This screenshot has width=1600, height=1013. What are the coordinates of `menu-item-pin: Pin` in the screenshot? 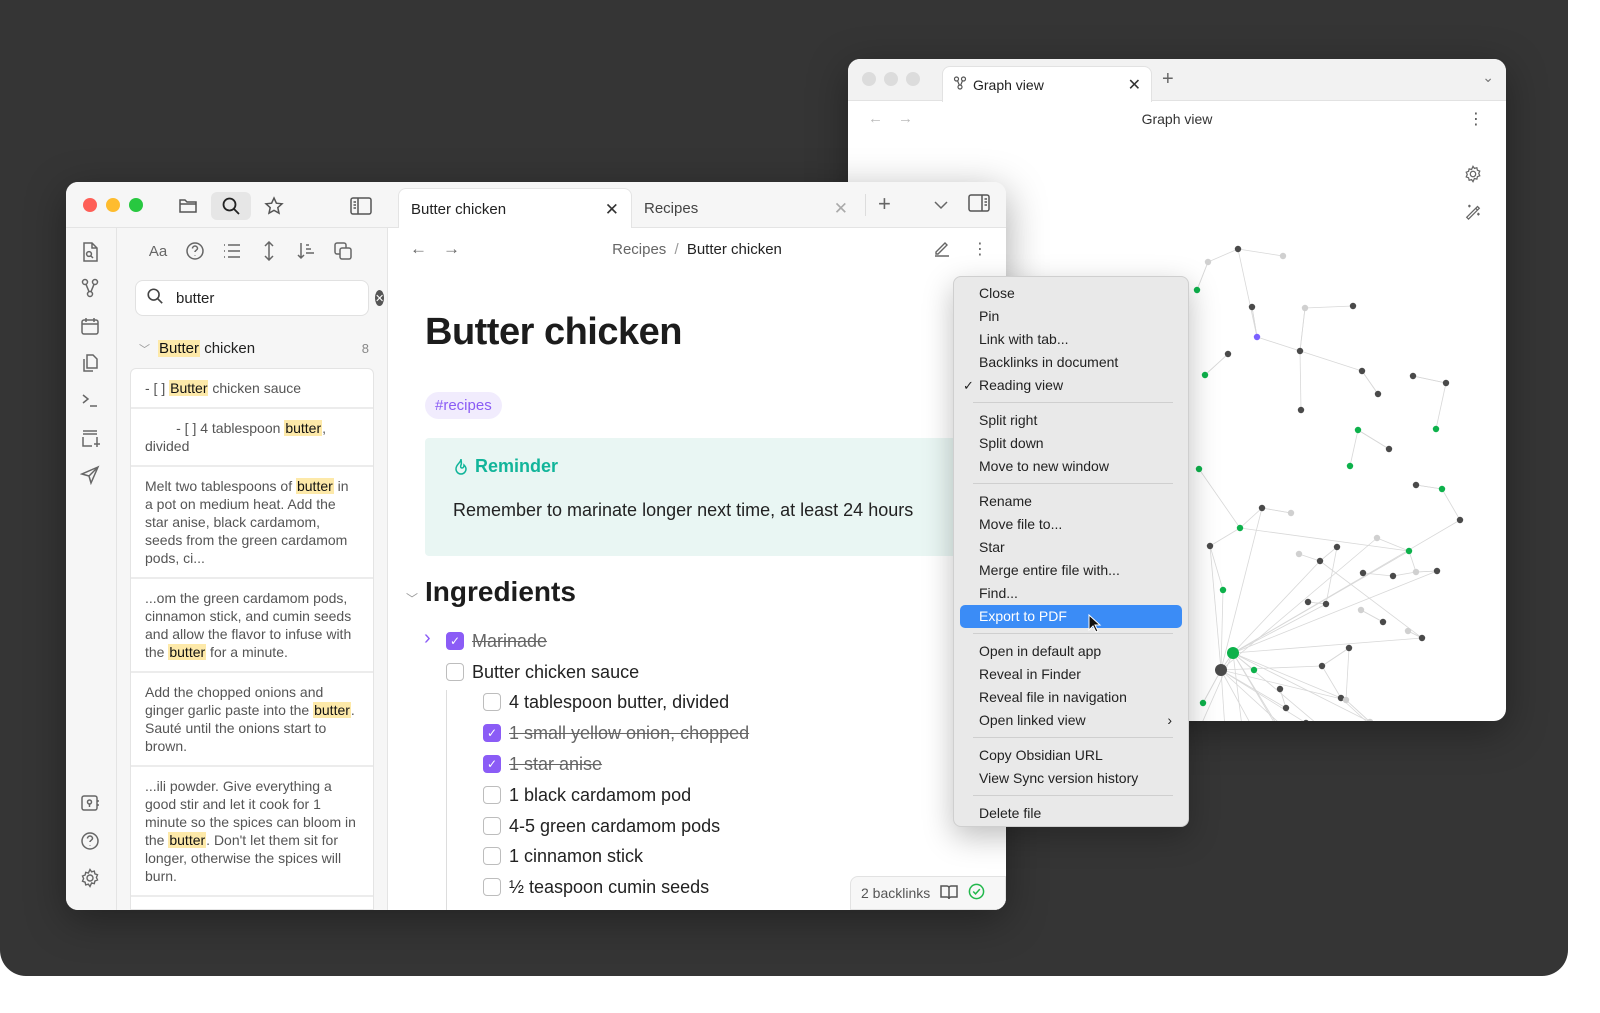 It's located at (1071, 316).